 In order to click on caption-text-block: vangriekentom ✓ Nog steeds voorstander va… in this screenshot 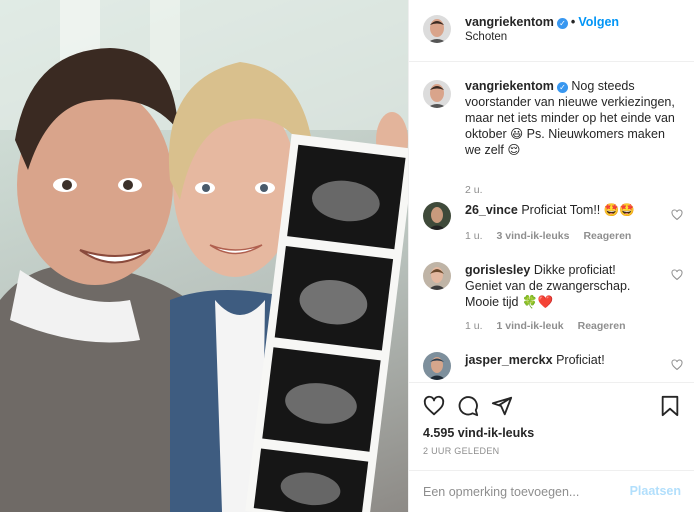, I will do `click(572, 118)`.